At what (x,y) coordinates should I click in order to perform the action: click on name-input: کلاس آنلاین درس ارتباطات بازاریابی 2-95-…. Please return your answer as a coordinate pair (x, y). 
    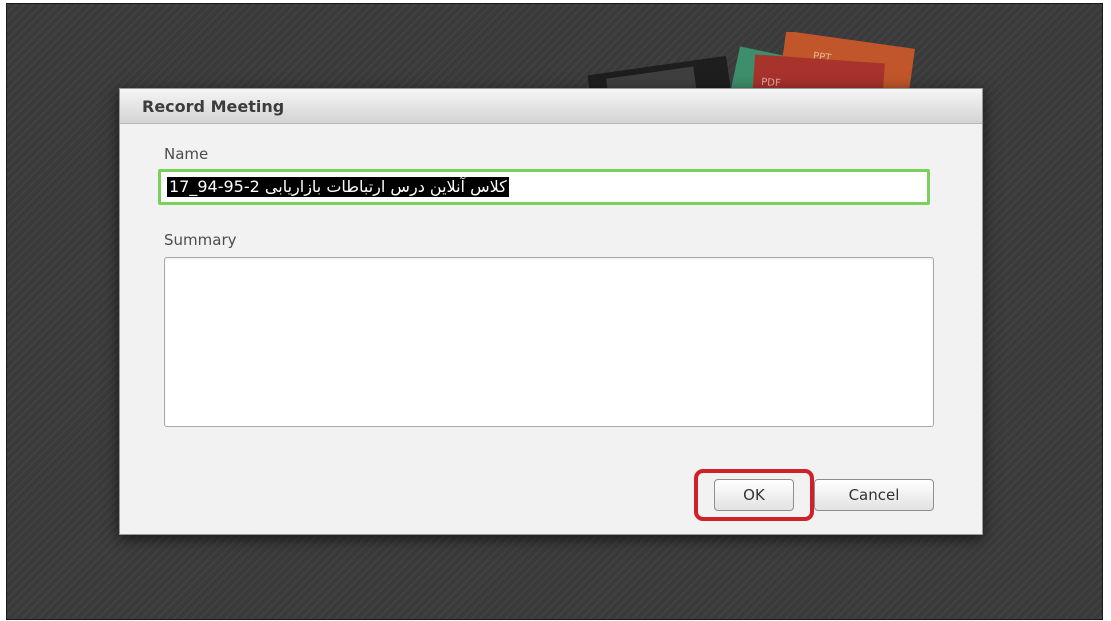
    Looking at the image, I should click on (544, 187).